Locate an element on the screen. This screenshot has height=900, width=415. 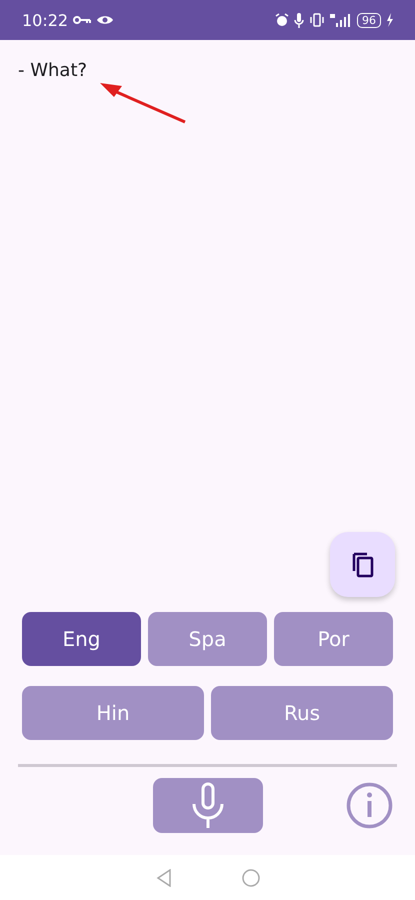
language-button: Hin is located at coordinates (113, 713).